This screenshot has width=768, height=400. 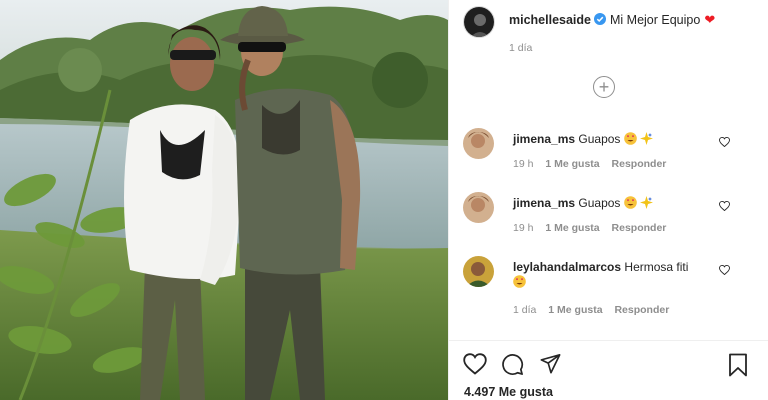 I want to click on comment-icon, so click(x=512, y=367).